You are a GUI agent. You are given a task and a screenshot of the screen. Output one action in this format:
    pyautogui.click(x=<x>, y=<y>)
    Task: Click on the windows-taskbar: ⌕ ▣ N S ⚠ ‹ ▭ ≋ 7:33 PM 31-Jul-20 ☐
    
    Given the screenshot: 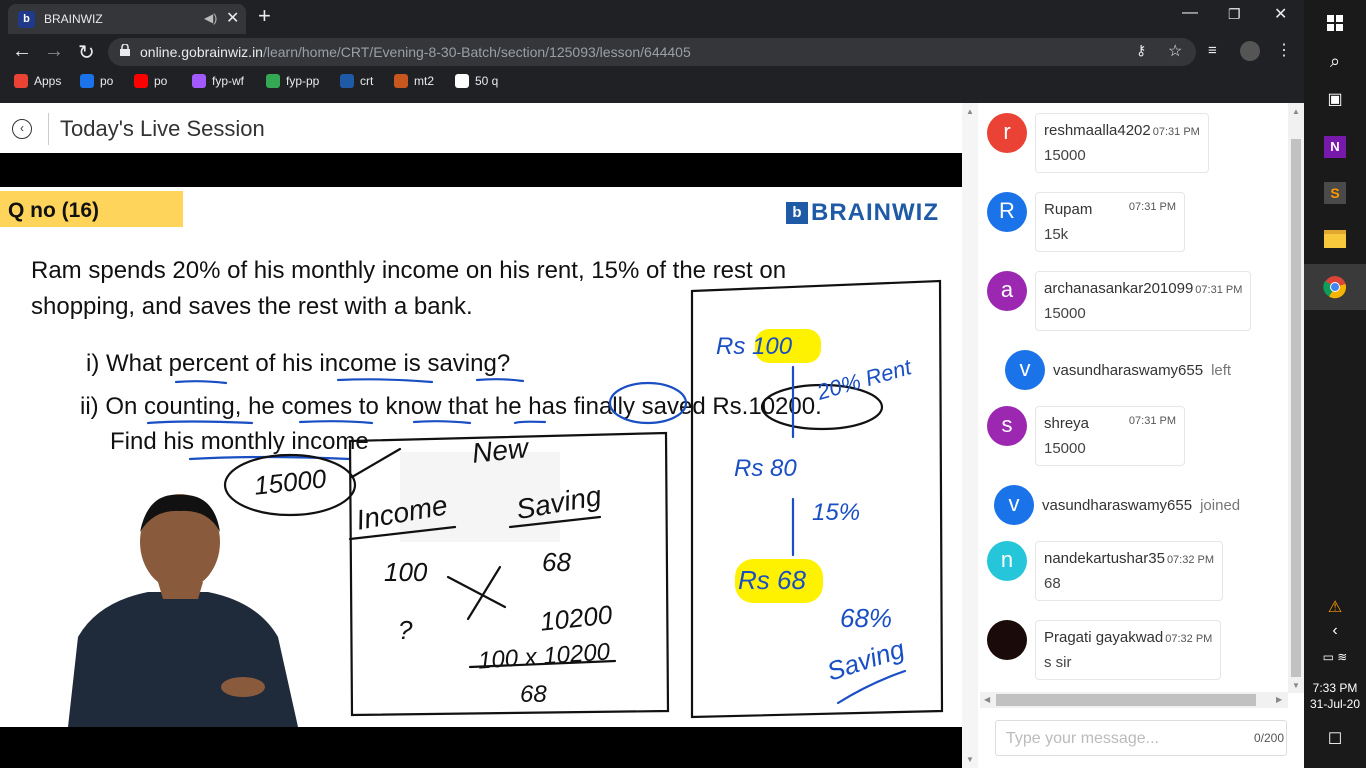 What is the action you would take?
    pyautogui.click(x=1335, y=384)
    